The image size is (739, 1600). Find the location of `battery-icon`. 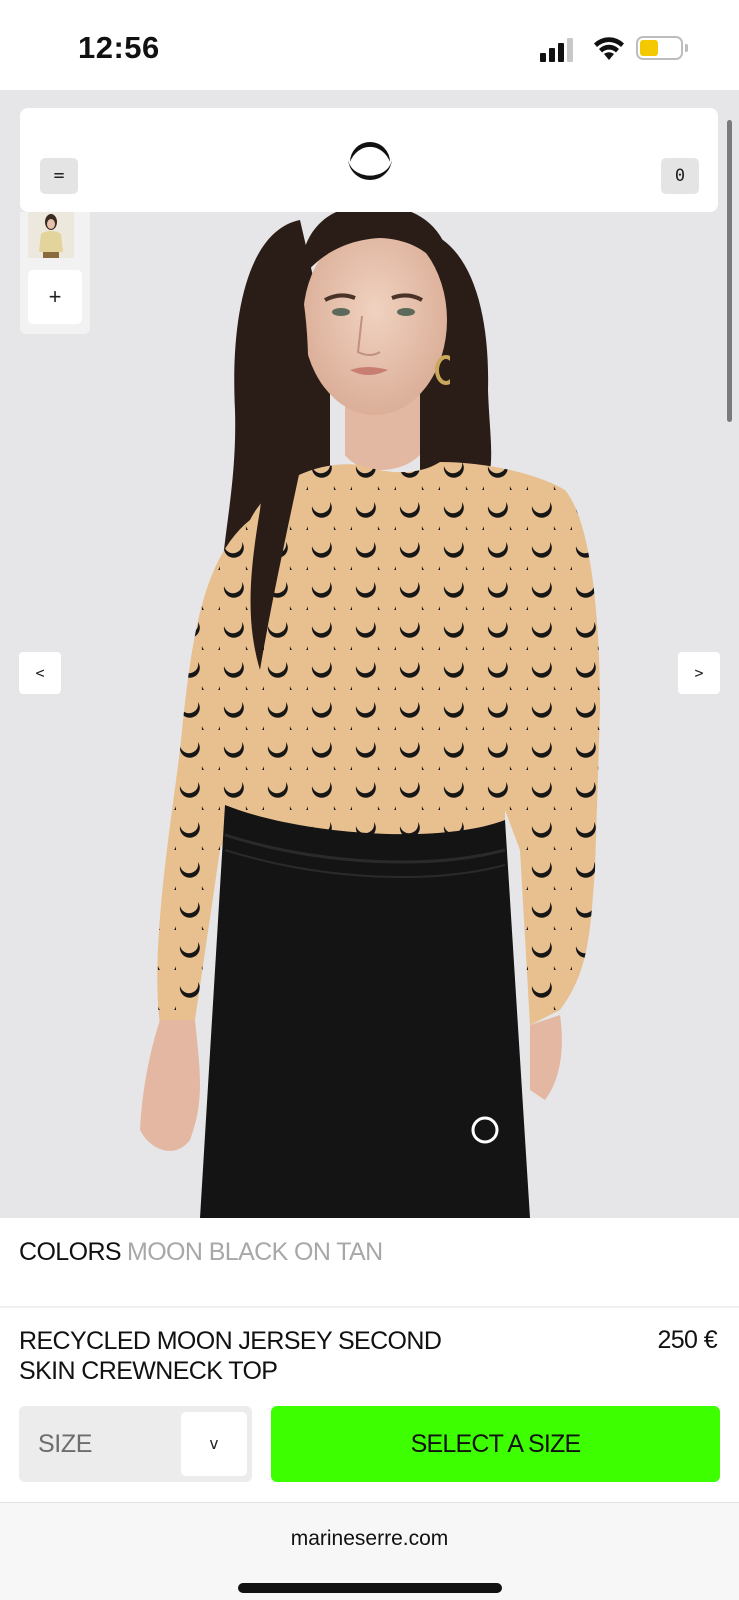

battery-icon is located at coordinates (662, 49).